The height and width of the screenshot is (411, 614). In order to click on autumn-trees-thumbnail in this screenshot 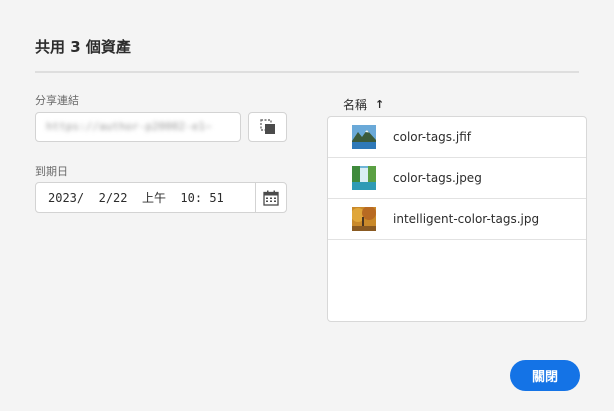, I will do `click(364, 219)`.